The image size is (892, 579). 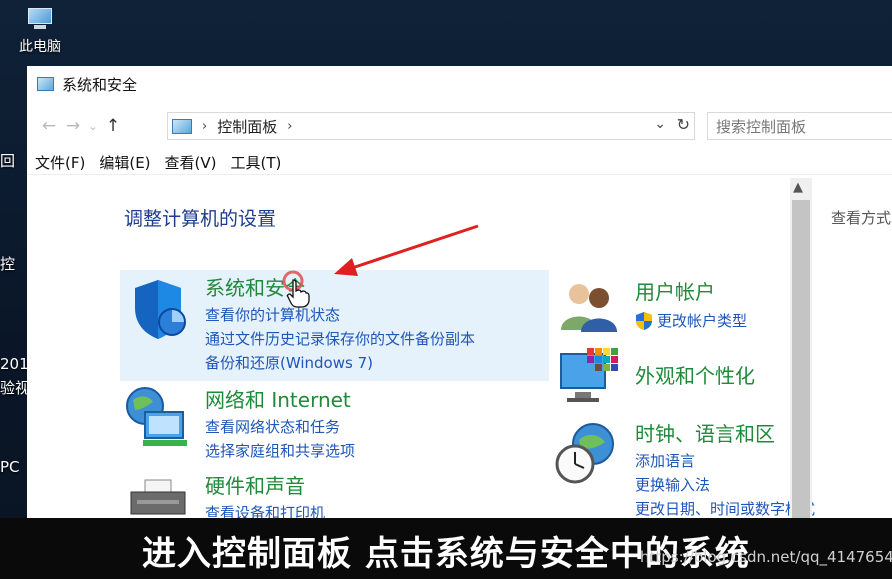 What do you see at coordinates (298, 293) in the screenshot?
I see `hand-cursor-icon` at bounding box center [298, 293].